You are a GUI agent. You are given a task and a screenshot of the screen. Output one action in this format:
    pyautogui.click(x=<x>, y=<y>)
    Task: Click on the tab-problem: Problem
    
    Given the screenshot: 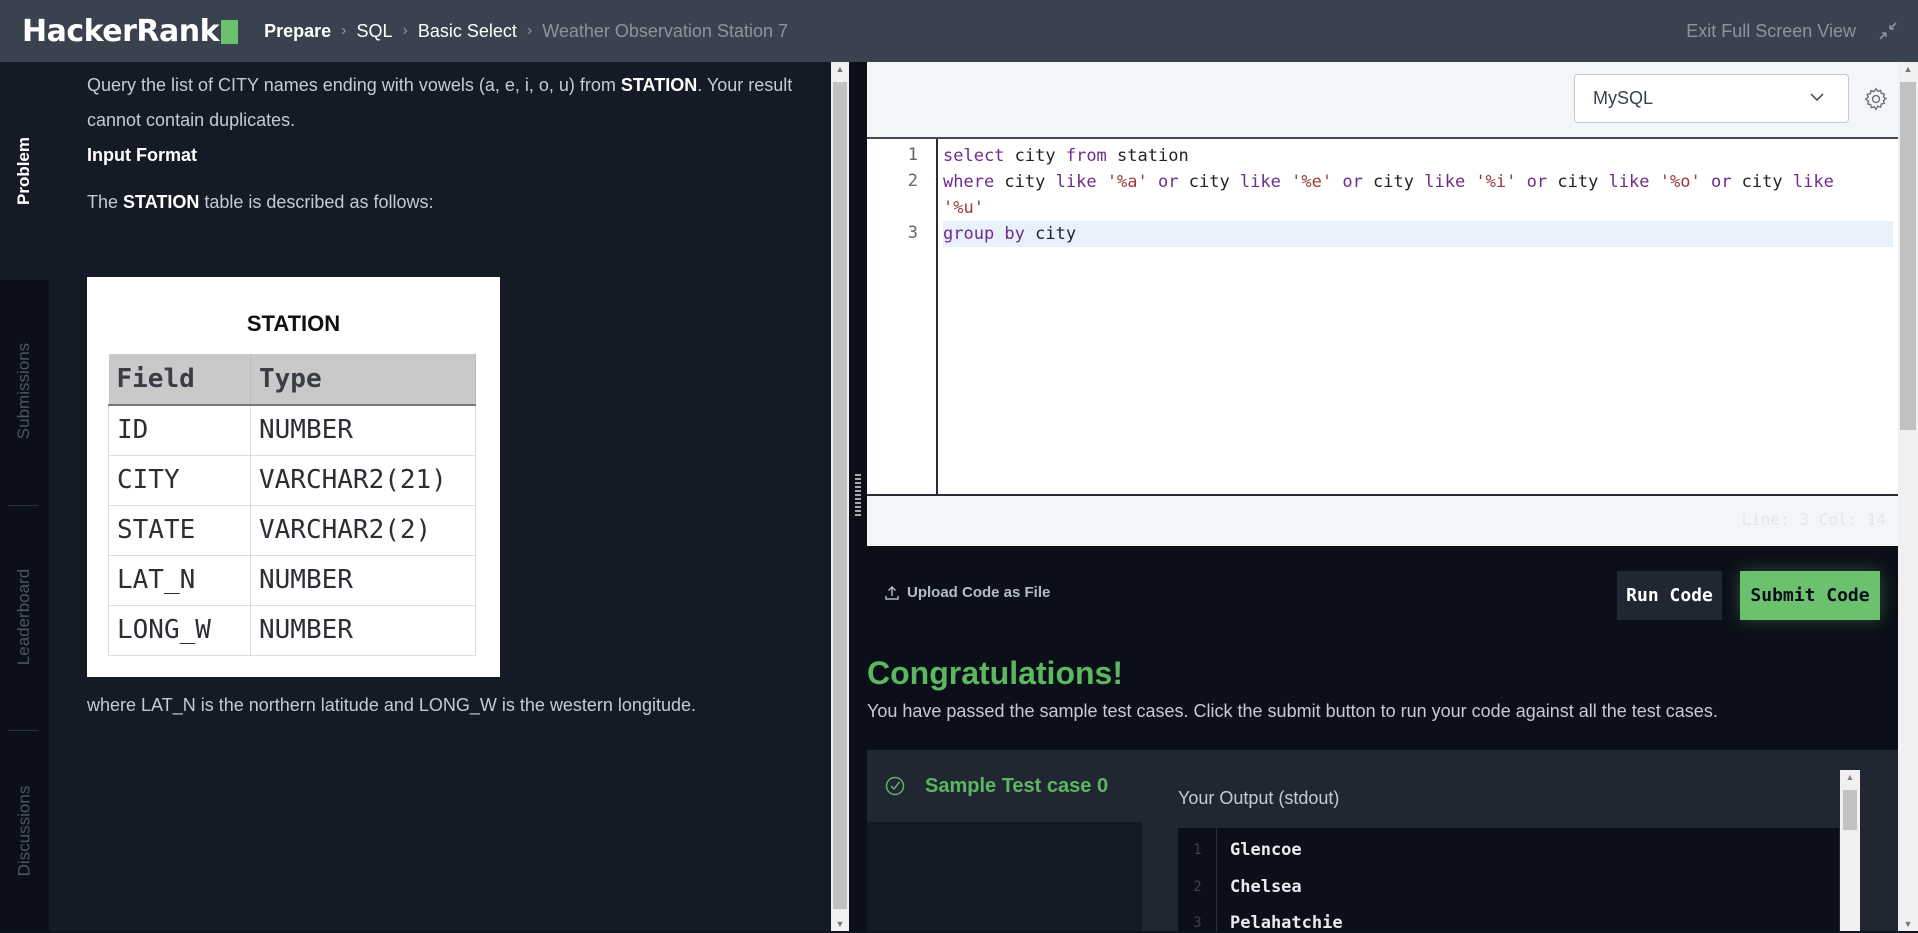 What is the action you would take?
    pyautogui.click(x=24, y=171)
    